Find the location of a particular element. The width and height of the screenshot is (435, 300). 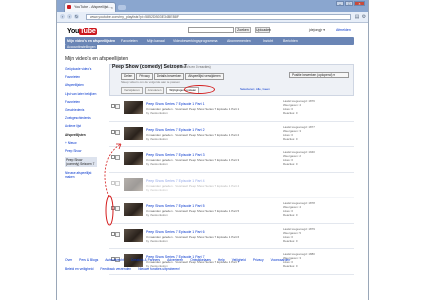

sidebar-item-playlists: Afspeellijsten is located at coordinates (81, 85).